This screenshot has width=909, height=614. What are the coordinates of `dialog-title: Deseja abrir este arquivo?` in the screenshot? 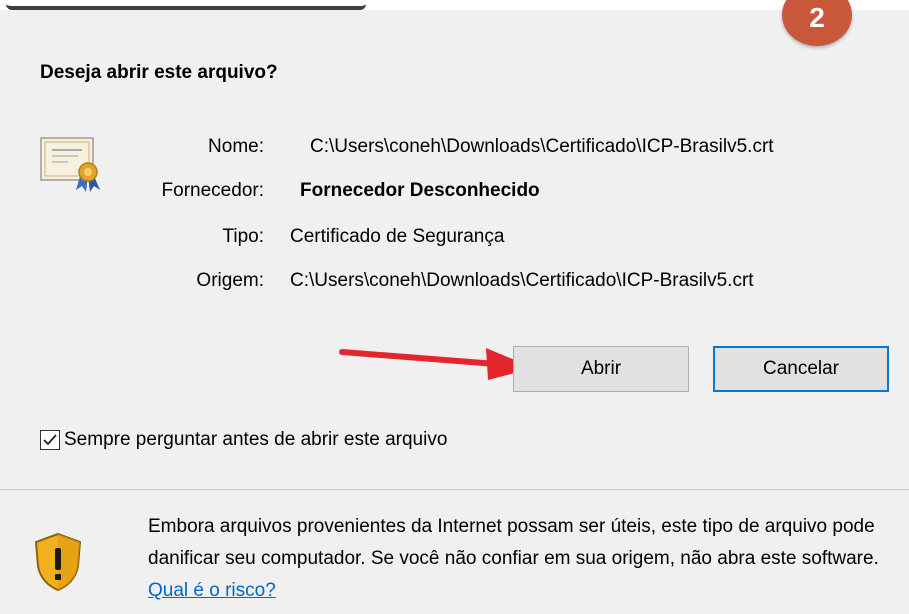 It's located at (159, 72).